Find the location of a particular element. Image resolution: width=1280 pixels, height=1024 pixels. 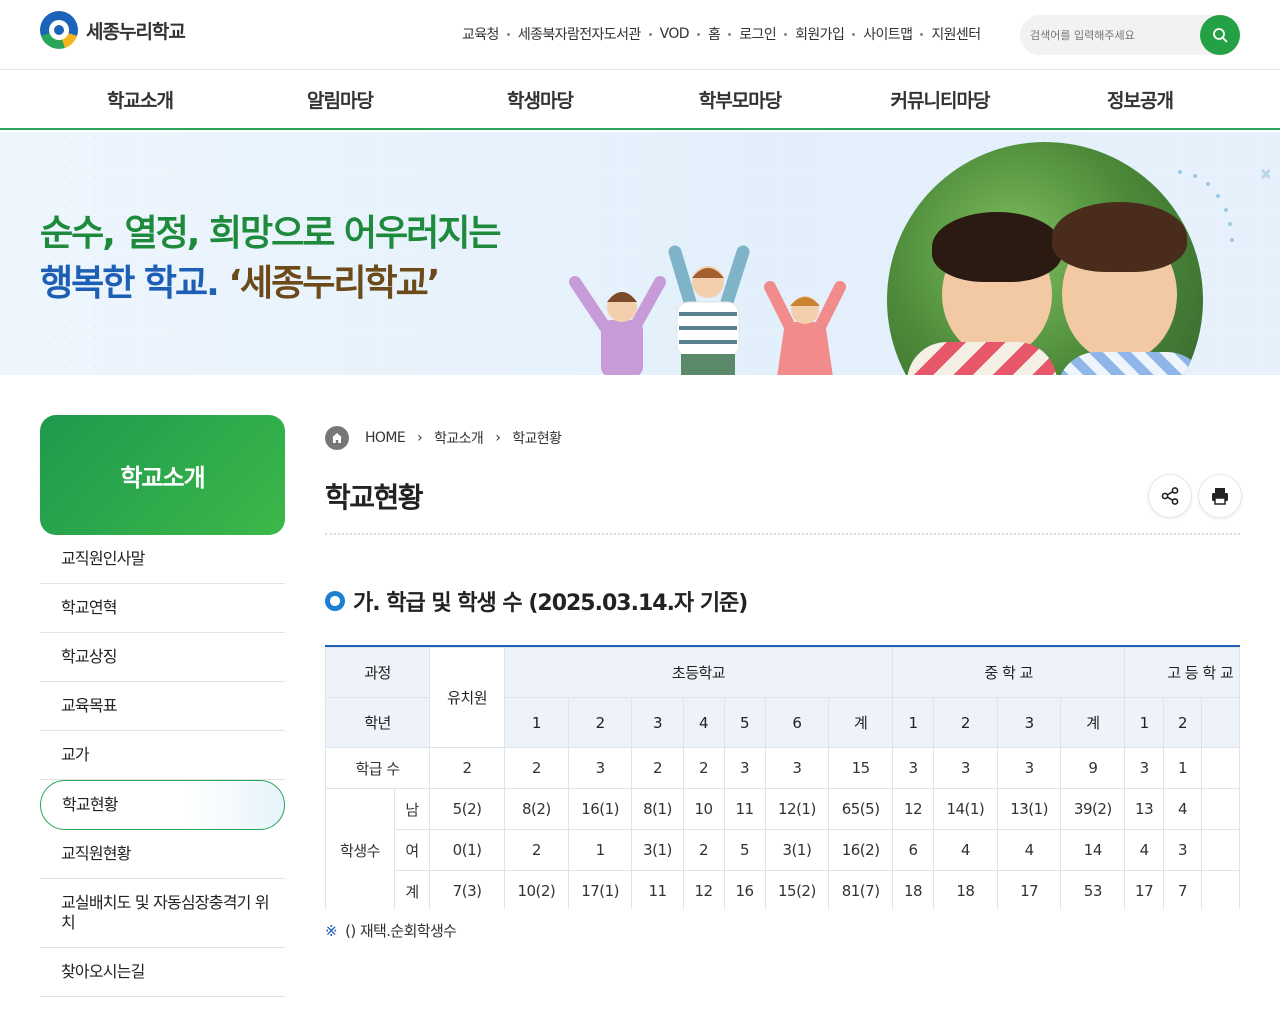

search-input is located at coordinates (1115, 35).